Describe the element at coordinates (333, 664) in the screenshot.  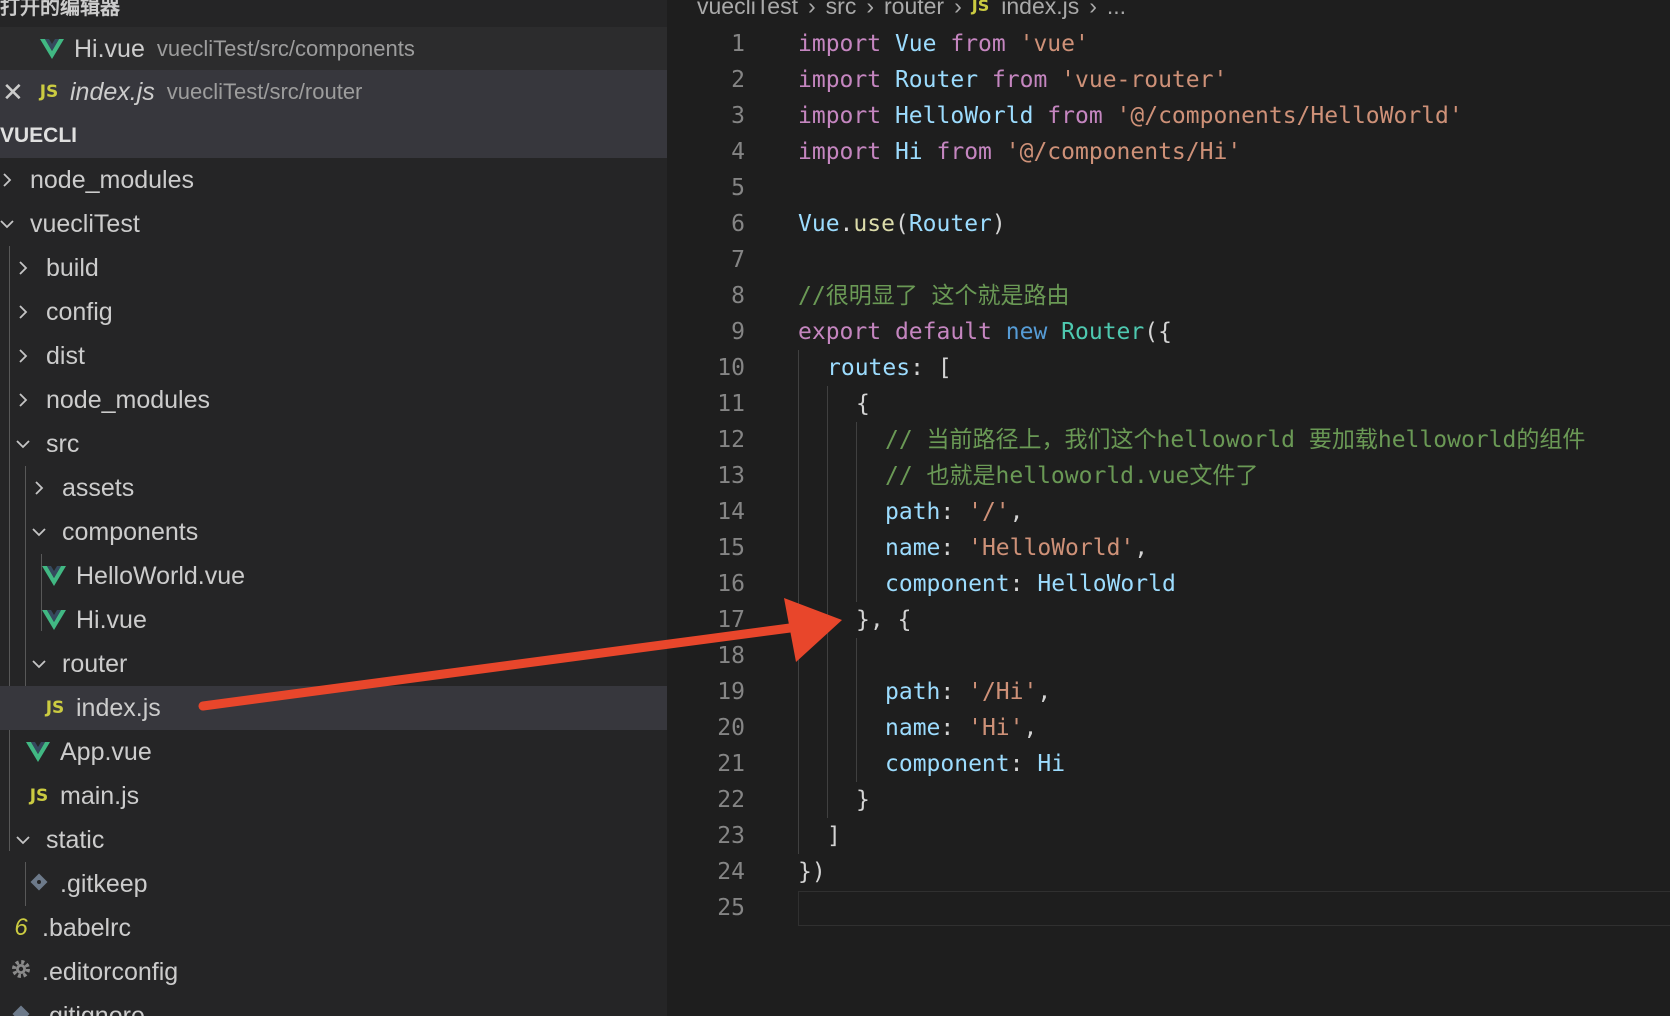
I see `tree-item-router: router` at that location.